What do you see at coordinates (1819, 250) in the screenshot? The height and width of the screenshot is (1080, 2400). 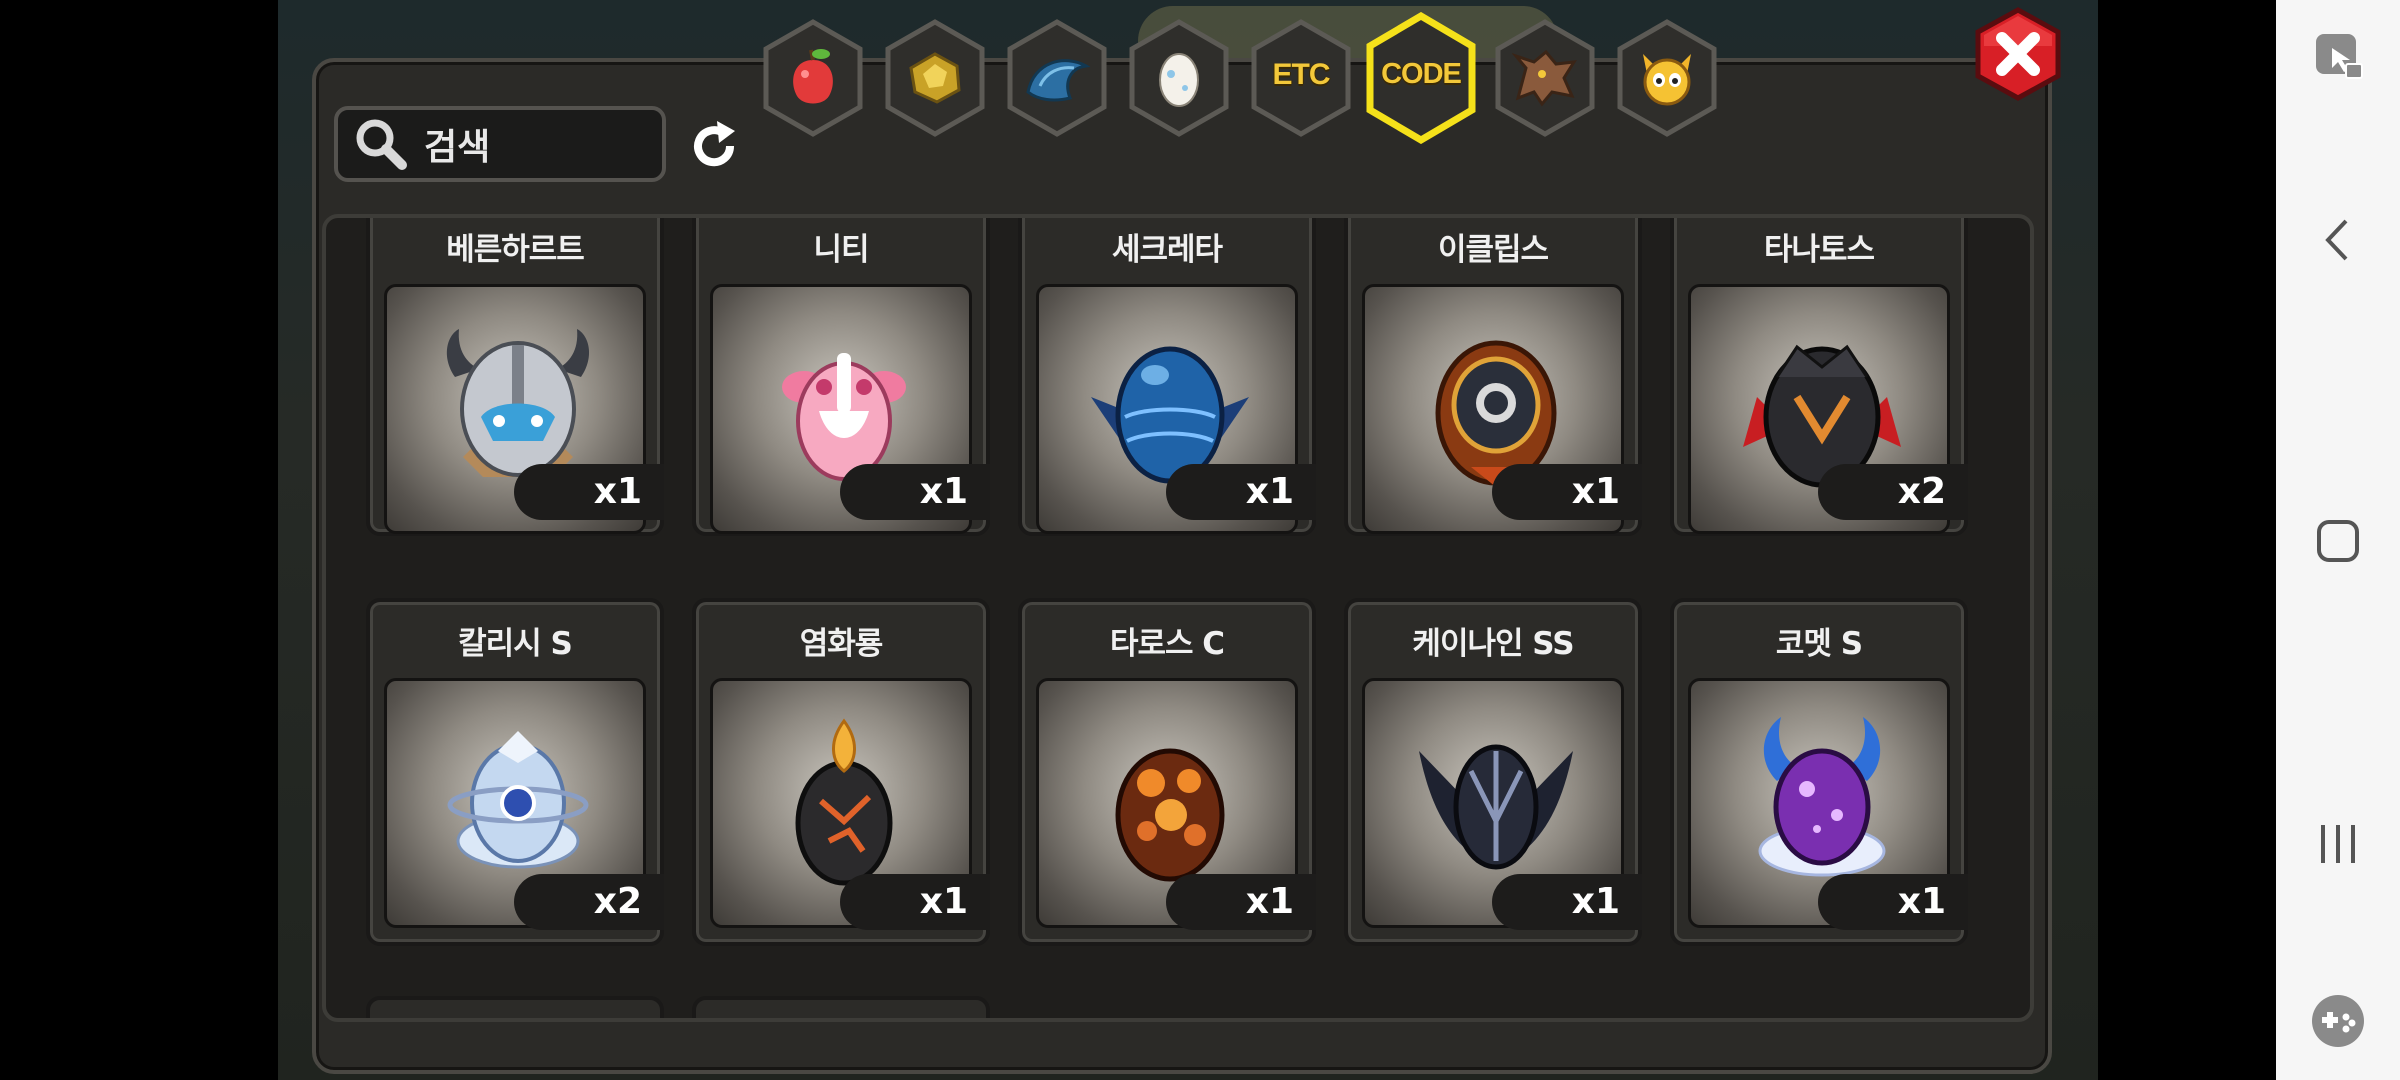 I see `item-name: 타나토스` at bounding box center [1819, 250].